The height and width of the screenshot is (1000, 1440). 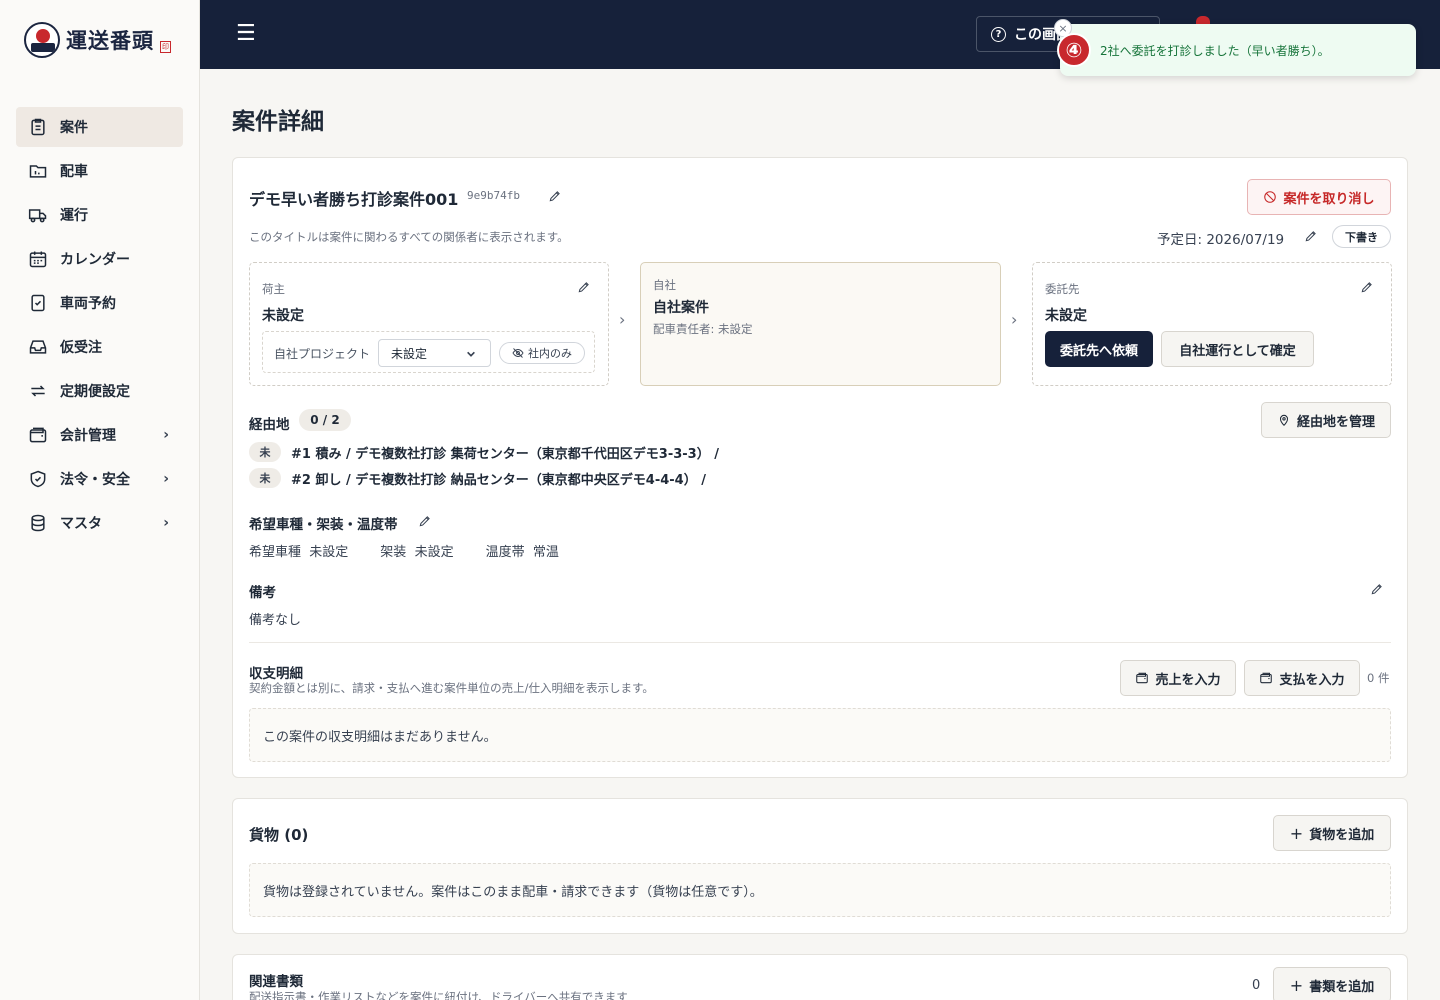 I want to click on cargo-empty-state: 貨物は登録されていません。案件はこのまま配車・請求できます（貨物は任意です）。, so click(x=820, y=890).